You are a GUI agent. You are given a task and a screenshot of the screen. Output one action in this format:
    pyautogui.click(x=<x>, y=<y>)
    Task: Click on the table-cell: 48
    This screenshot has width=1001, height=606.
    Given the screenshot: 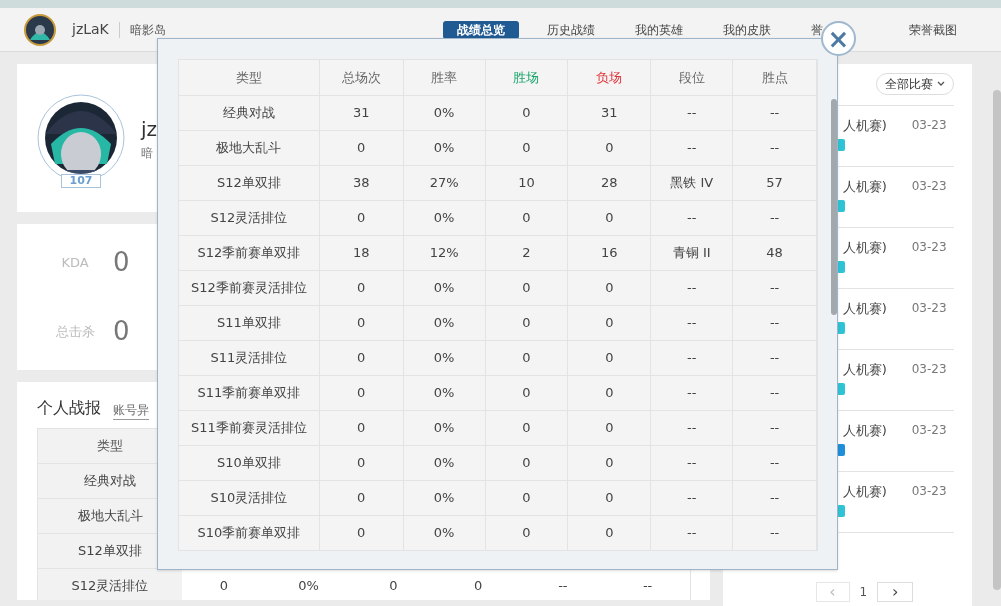 What is the action you would take?
    pyautogui.click(x=775, y=253)
    